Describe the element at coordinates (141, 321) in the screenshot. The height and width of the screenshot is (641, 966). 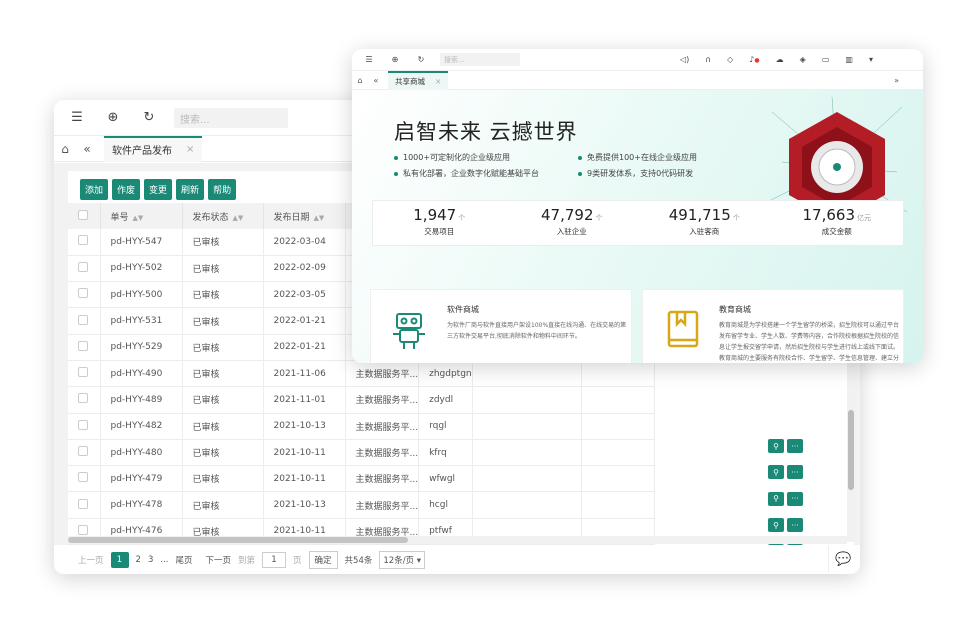
I see `table-cell: pd-HYY-531` at that location.